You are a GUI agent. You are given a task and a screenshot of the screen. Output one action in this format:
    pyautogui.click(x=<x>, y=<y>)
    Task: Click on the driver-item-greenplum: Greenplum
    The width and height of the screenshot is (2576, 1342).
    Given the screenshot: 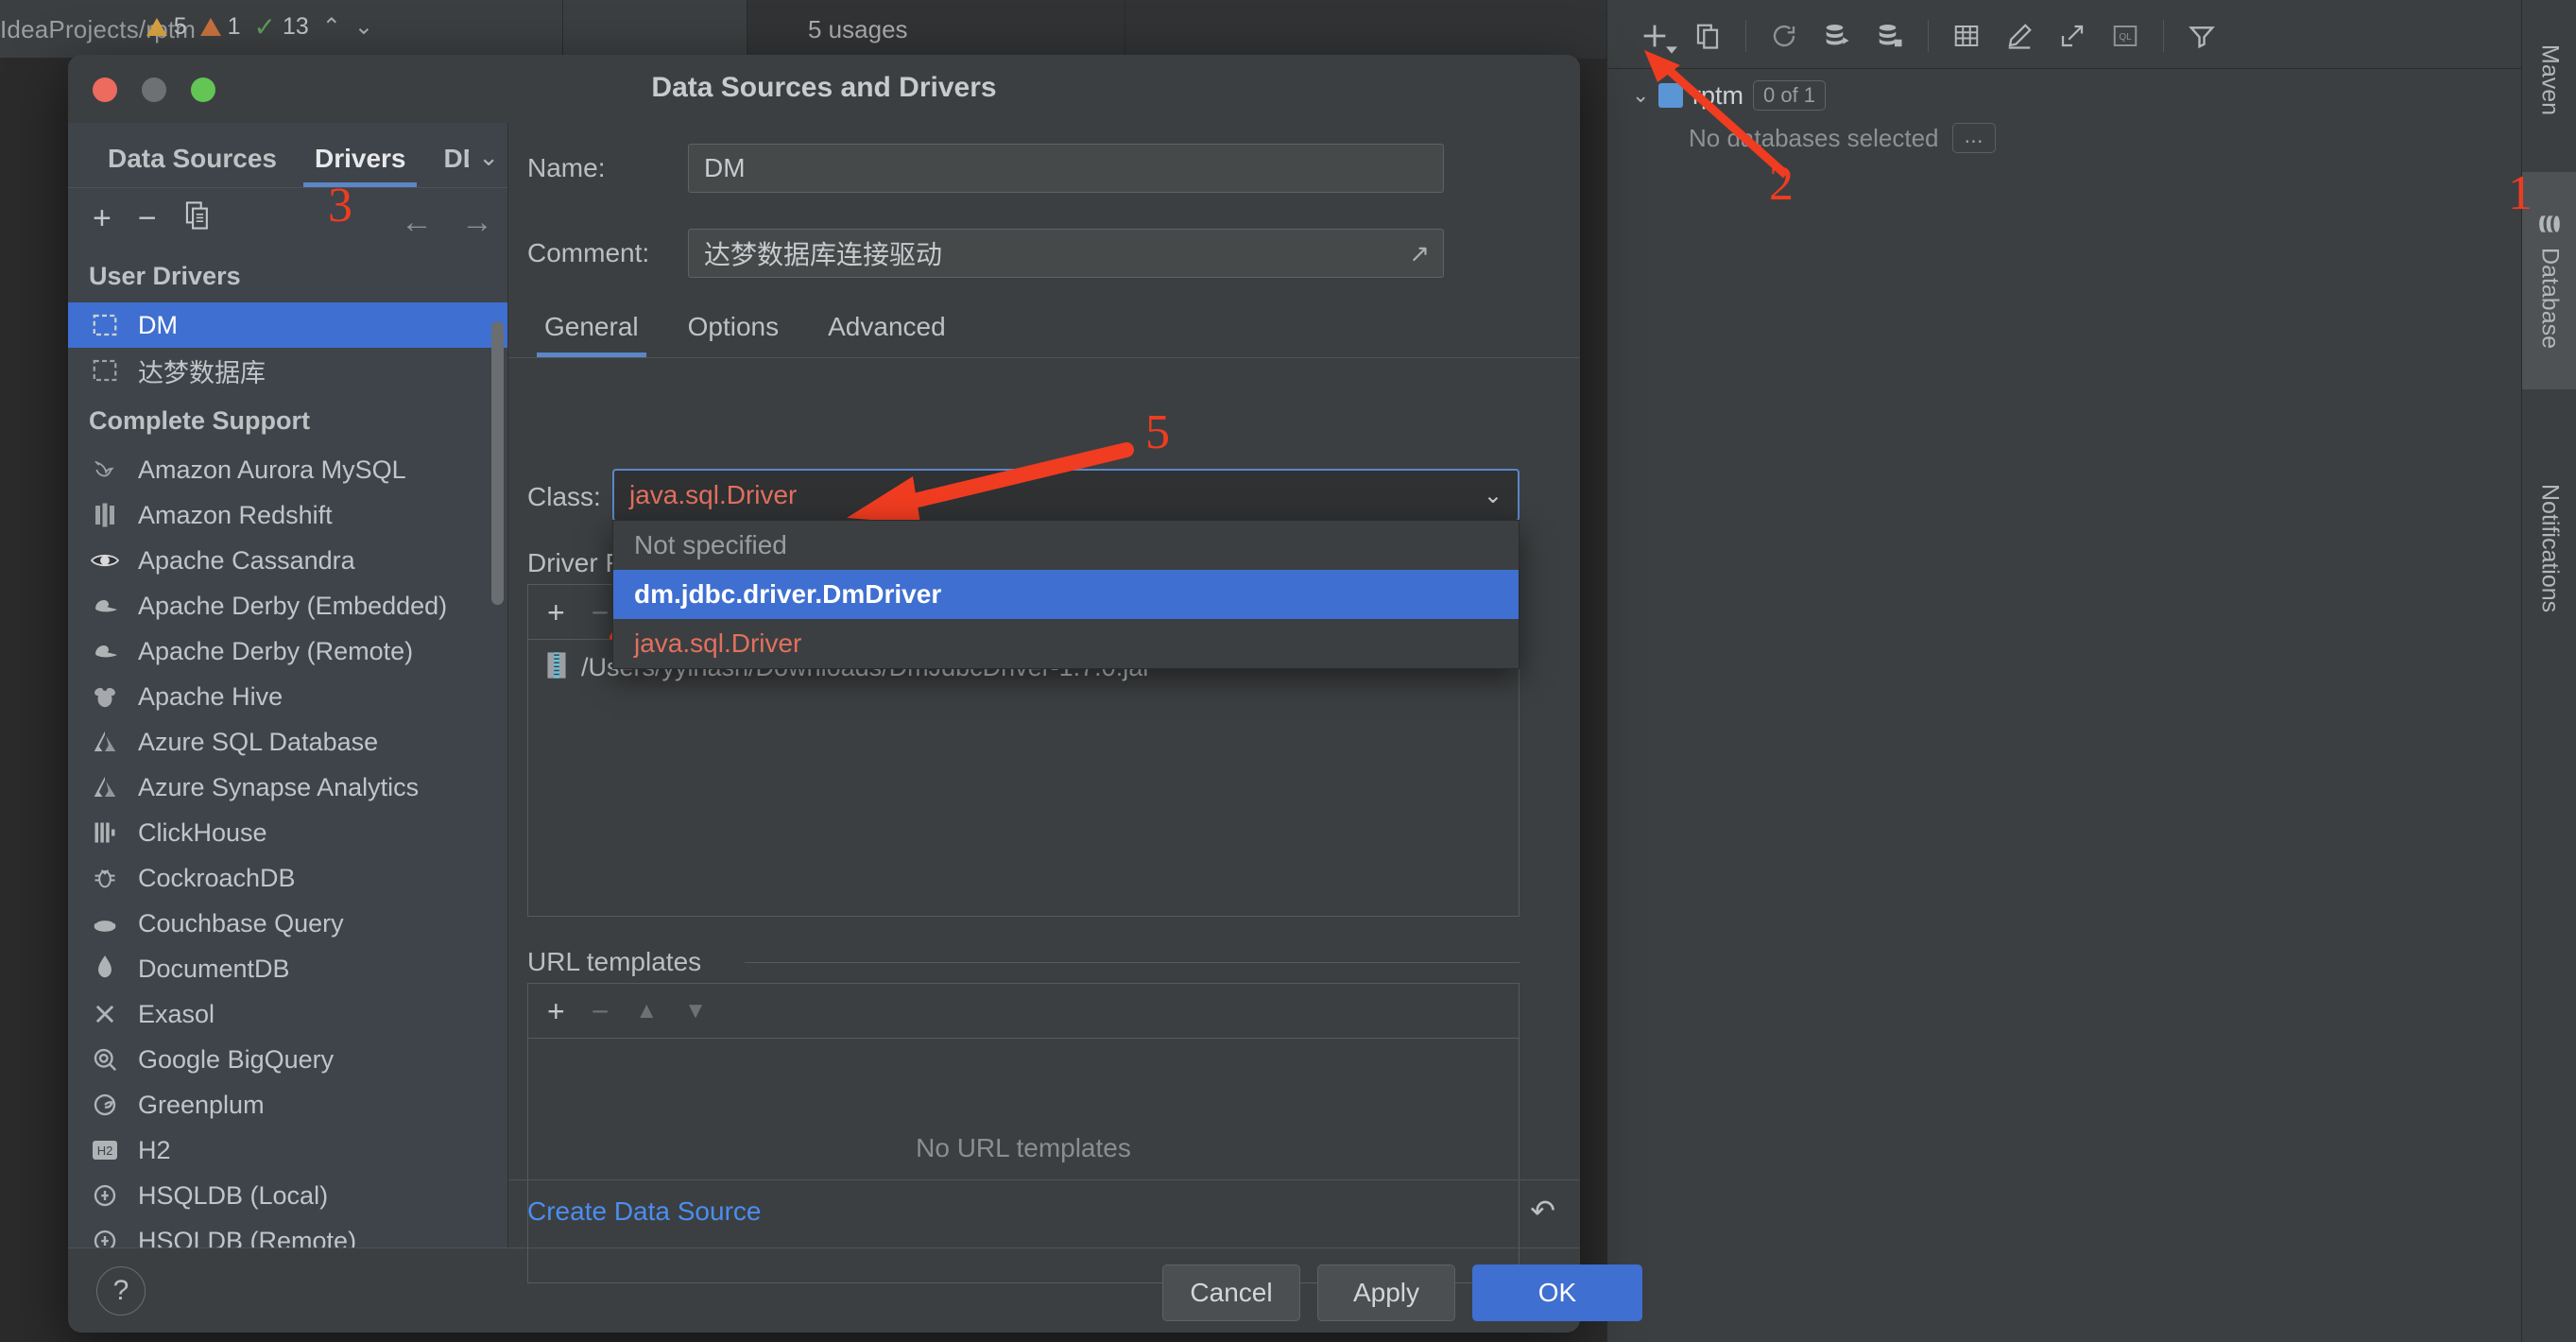 What is the action you would take?
    pyautogui.click(x=288, y=1104)
    